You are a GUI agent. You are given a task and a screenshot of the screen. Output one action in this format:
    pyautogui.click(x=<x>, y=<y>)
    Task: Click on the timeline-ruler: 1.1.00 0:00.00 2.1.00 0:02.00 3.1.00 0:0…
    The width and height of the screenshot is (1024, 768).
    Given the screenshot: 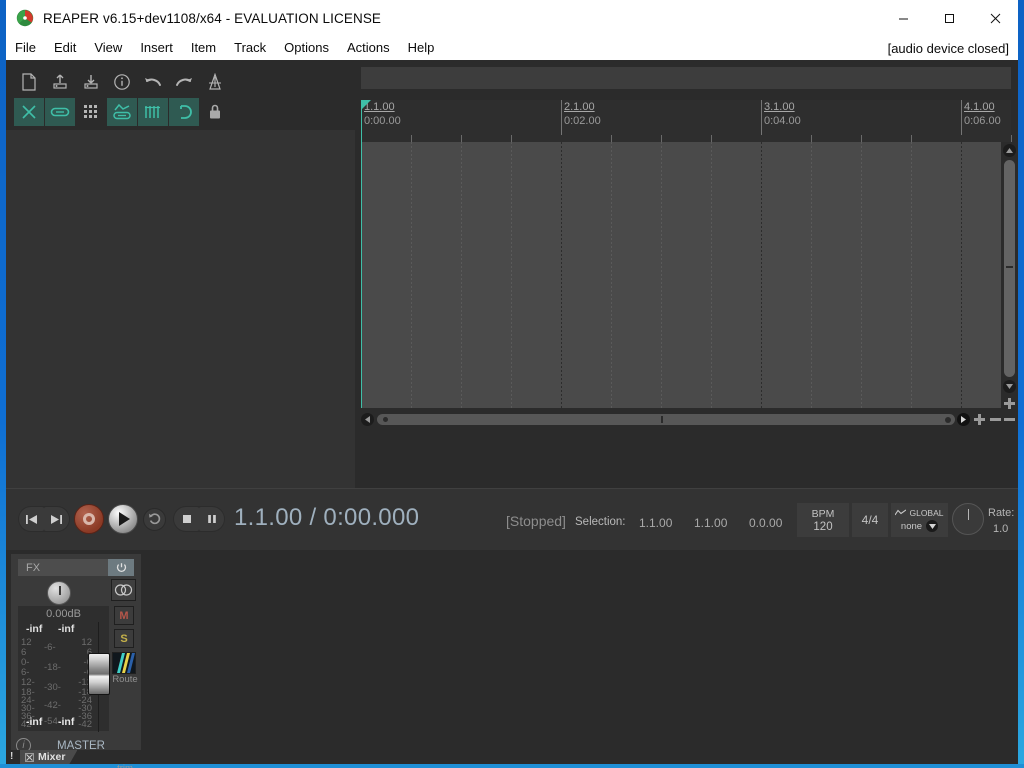 What is the action you would take?
    pyautogui.click(x=686, y=121)
    